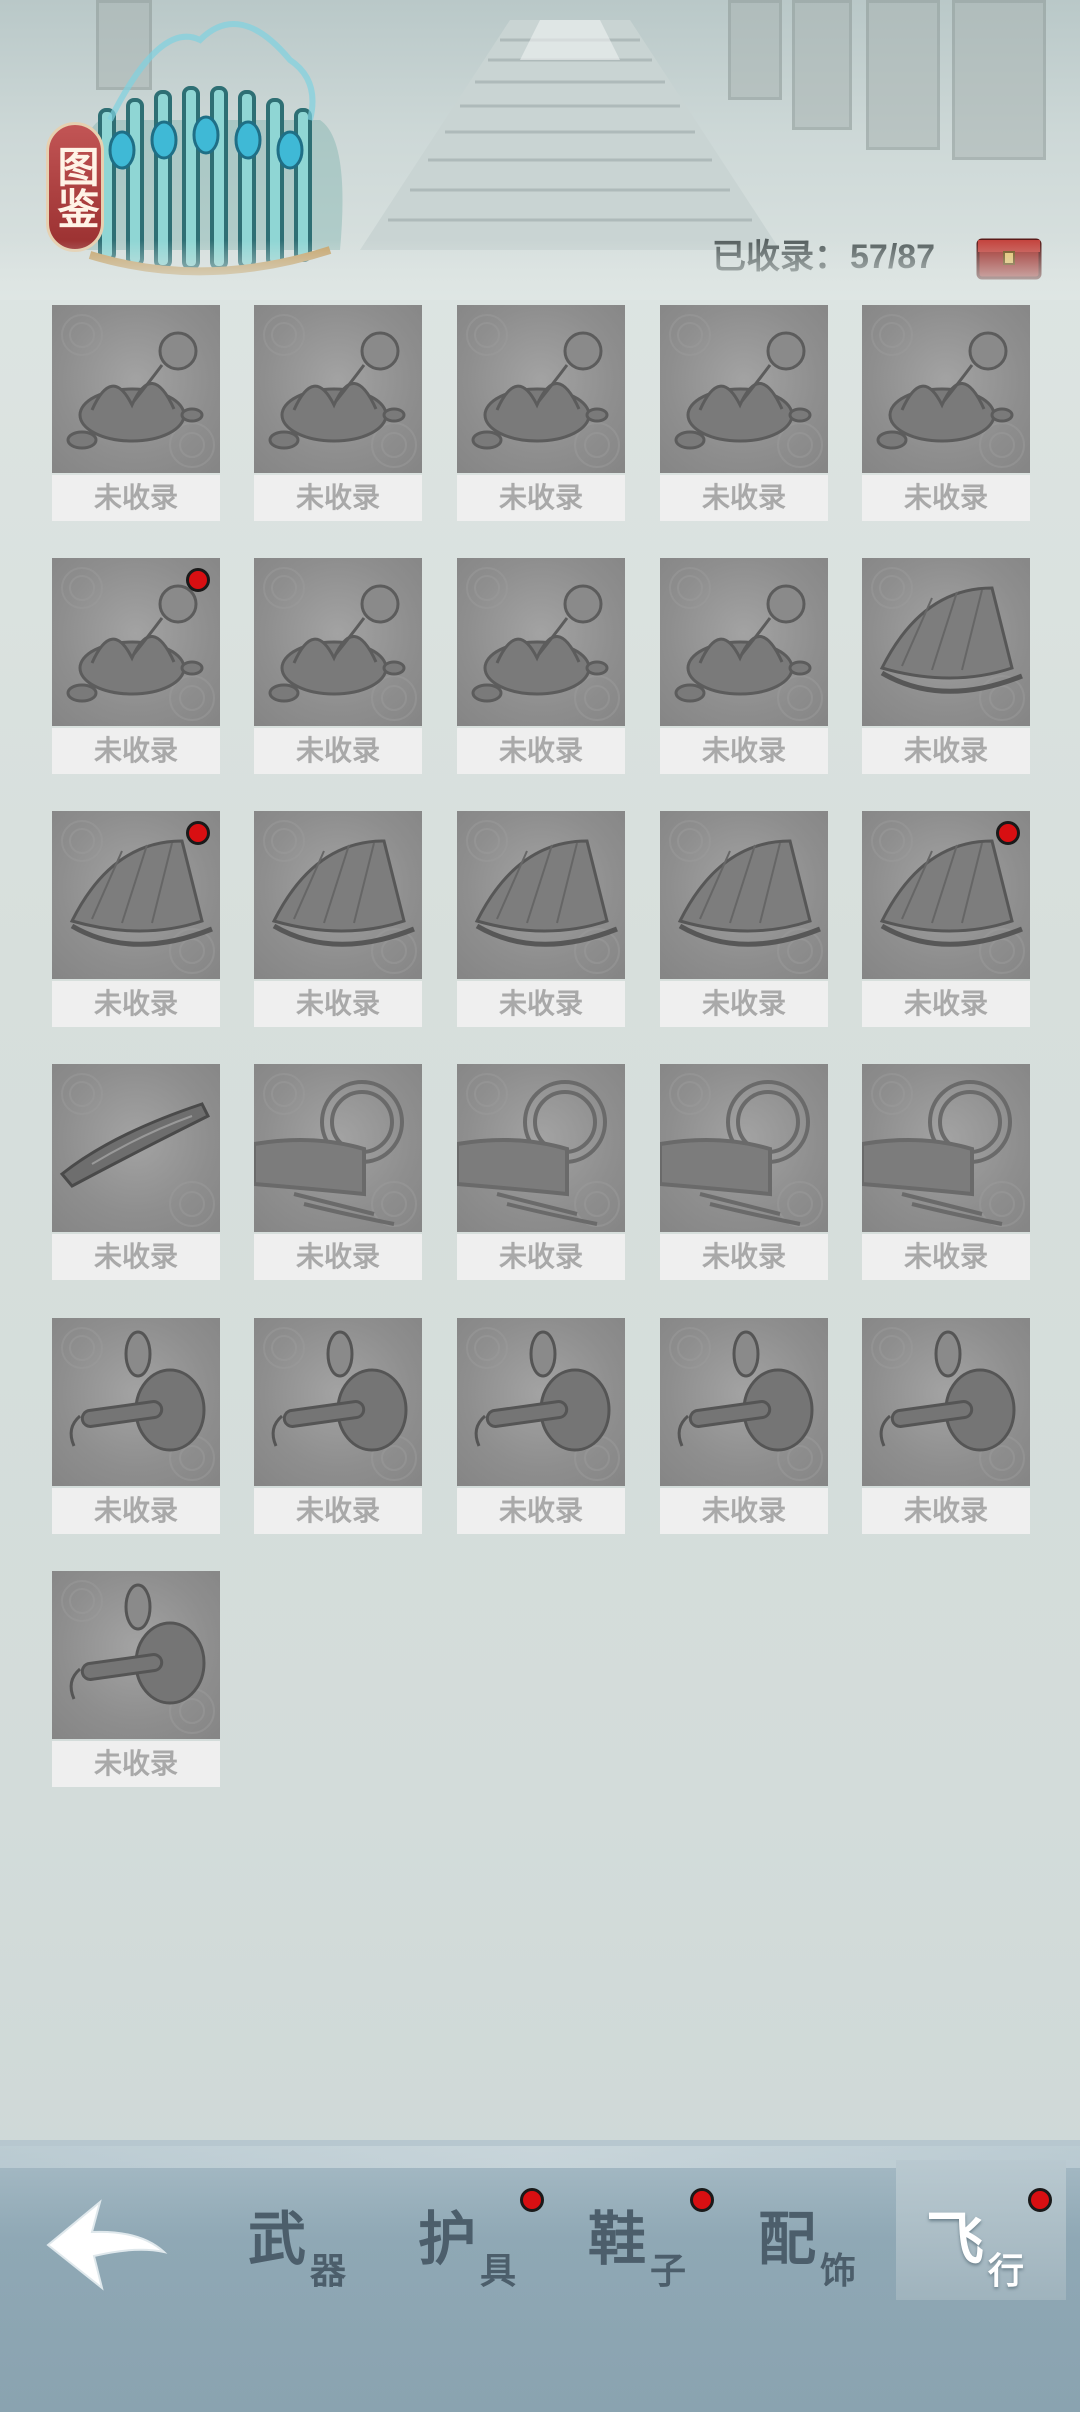 Image resolution: width=1080 pixels, height=2412 pixels. I want to click on tab-label-main: 武, so click(277, 2239).